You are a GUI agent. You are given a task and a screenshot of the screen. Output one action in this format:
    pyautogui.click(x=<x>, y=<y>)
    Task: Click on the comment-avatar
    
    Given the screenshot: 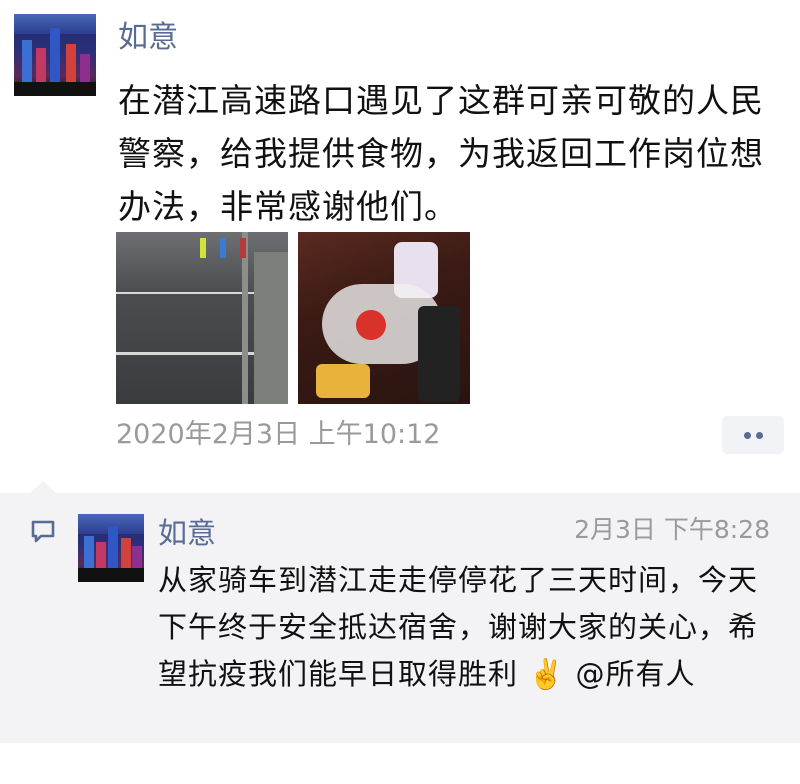 What is the action you would take?
    pyautogui.click(x=111, y=548)
    